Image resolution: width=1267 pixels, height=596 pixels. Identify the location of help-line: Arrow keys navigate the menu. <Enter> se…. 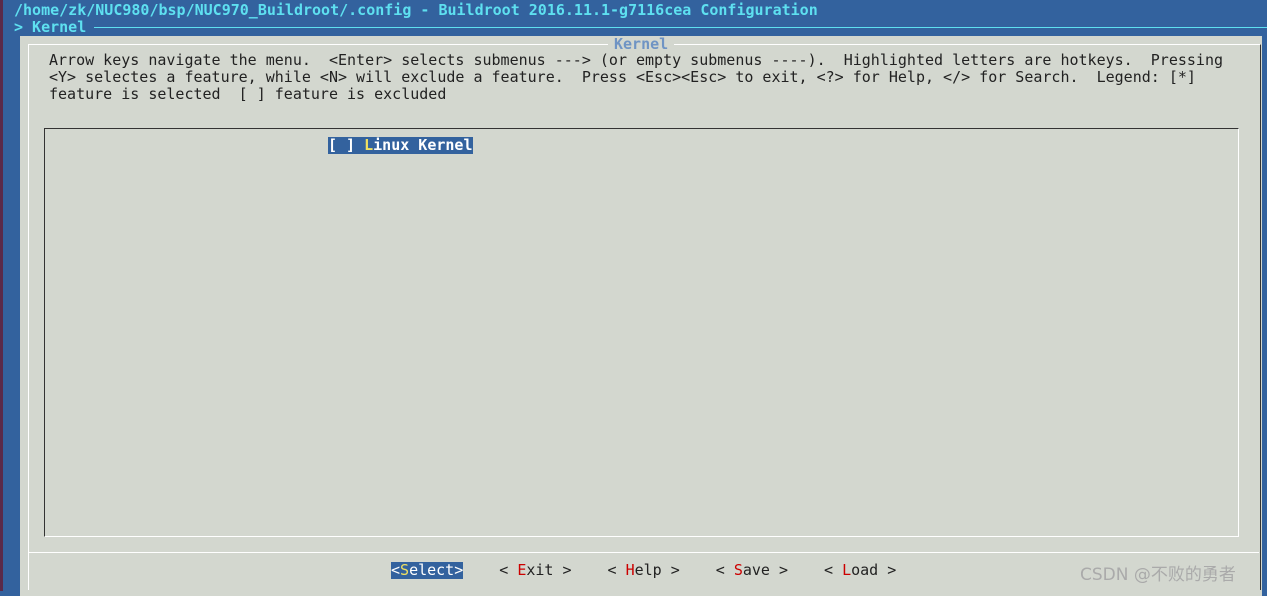
(636, 60).